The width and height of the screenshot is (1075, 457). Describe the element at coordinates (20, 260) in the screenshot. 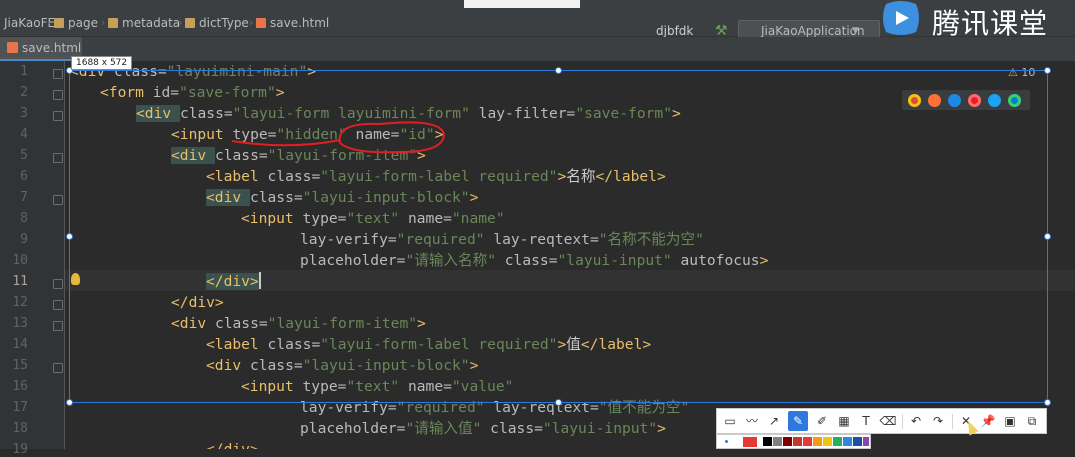

I see `line-number: 10` at that location.